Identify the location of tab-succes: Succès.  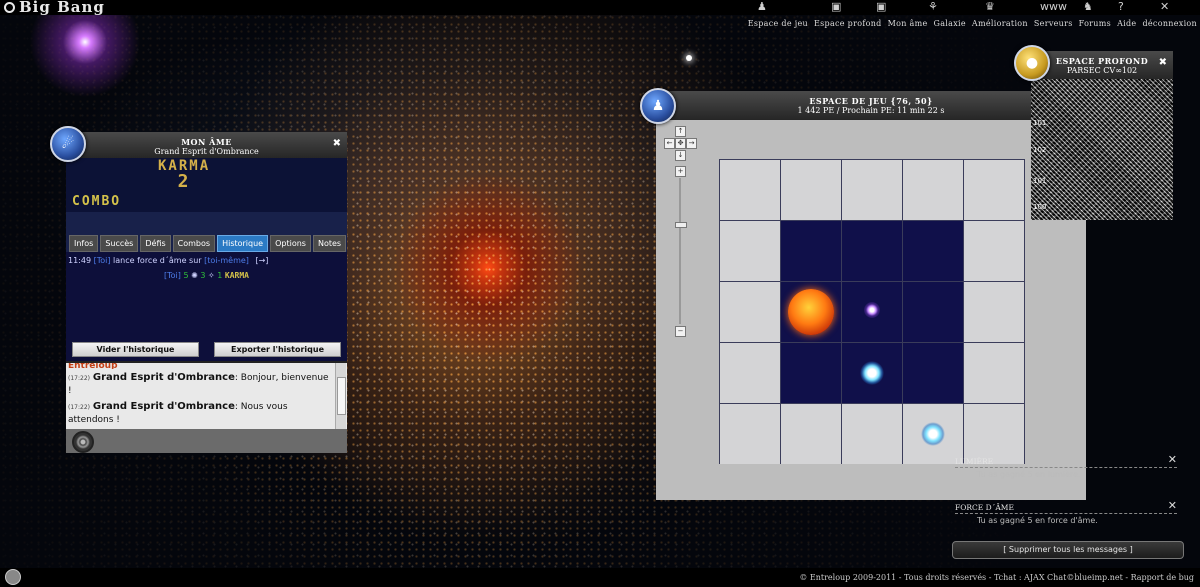
(119, 243).